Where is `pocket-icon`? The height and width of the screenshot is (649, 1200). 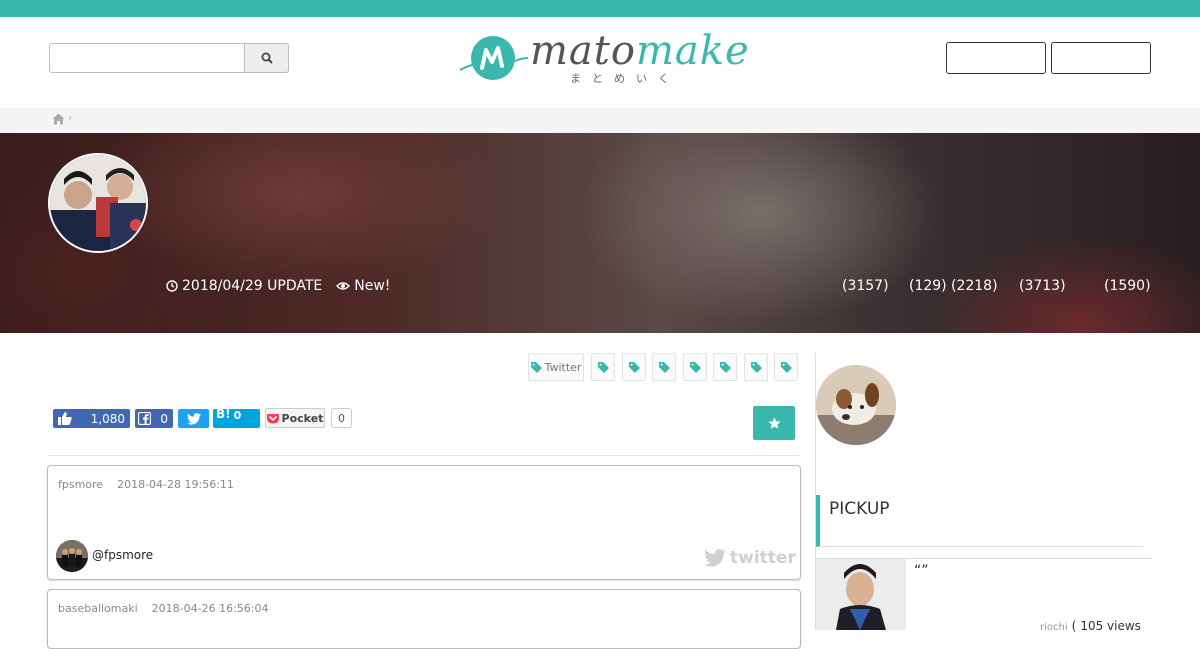
pocket-icon is located at coordinates (272, 418).